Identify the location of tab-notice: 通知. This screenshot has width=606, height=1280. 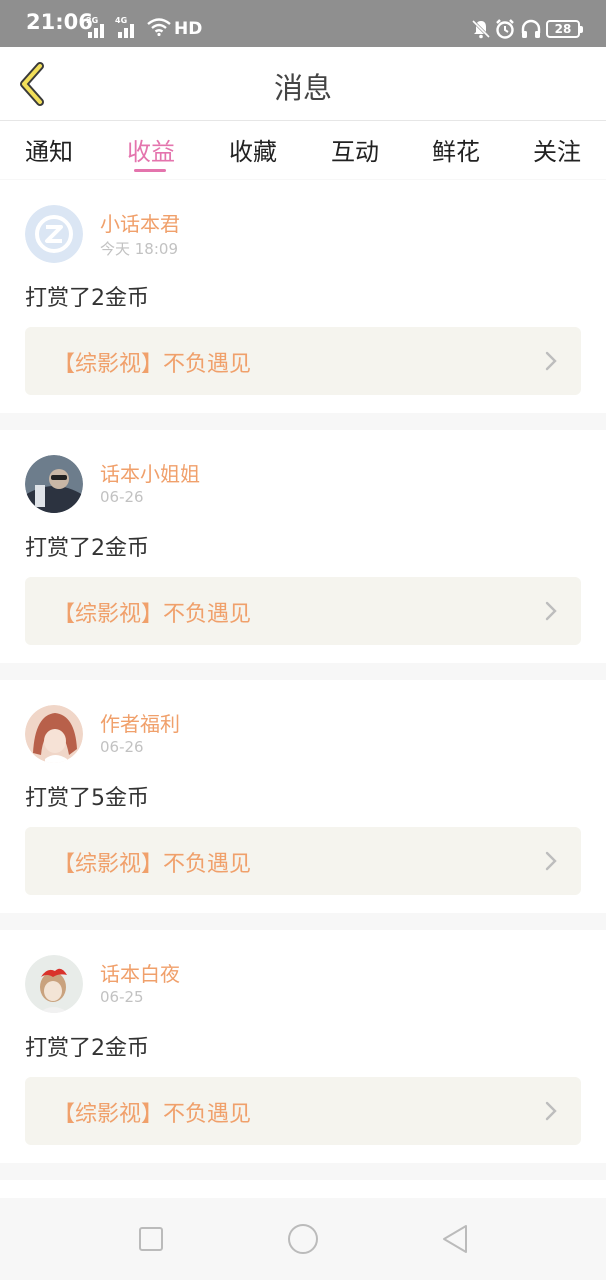
(49, 149).